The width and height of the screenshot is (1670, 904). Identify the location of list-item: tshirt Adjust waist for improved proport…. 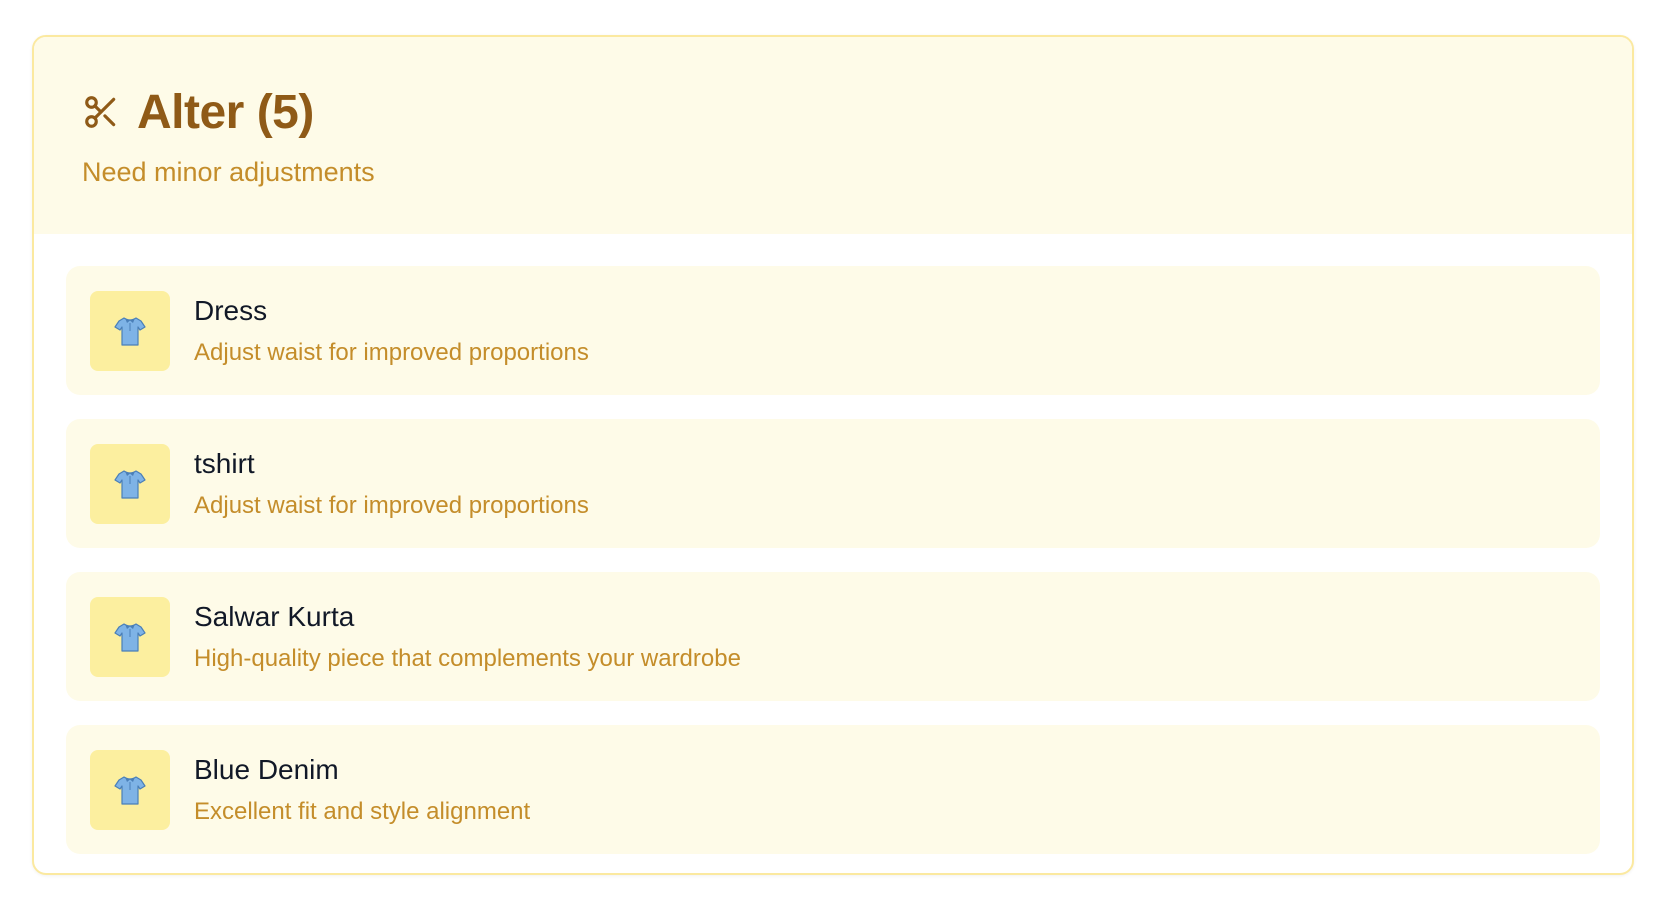
(833, 483).